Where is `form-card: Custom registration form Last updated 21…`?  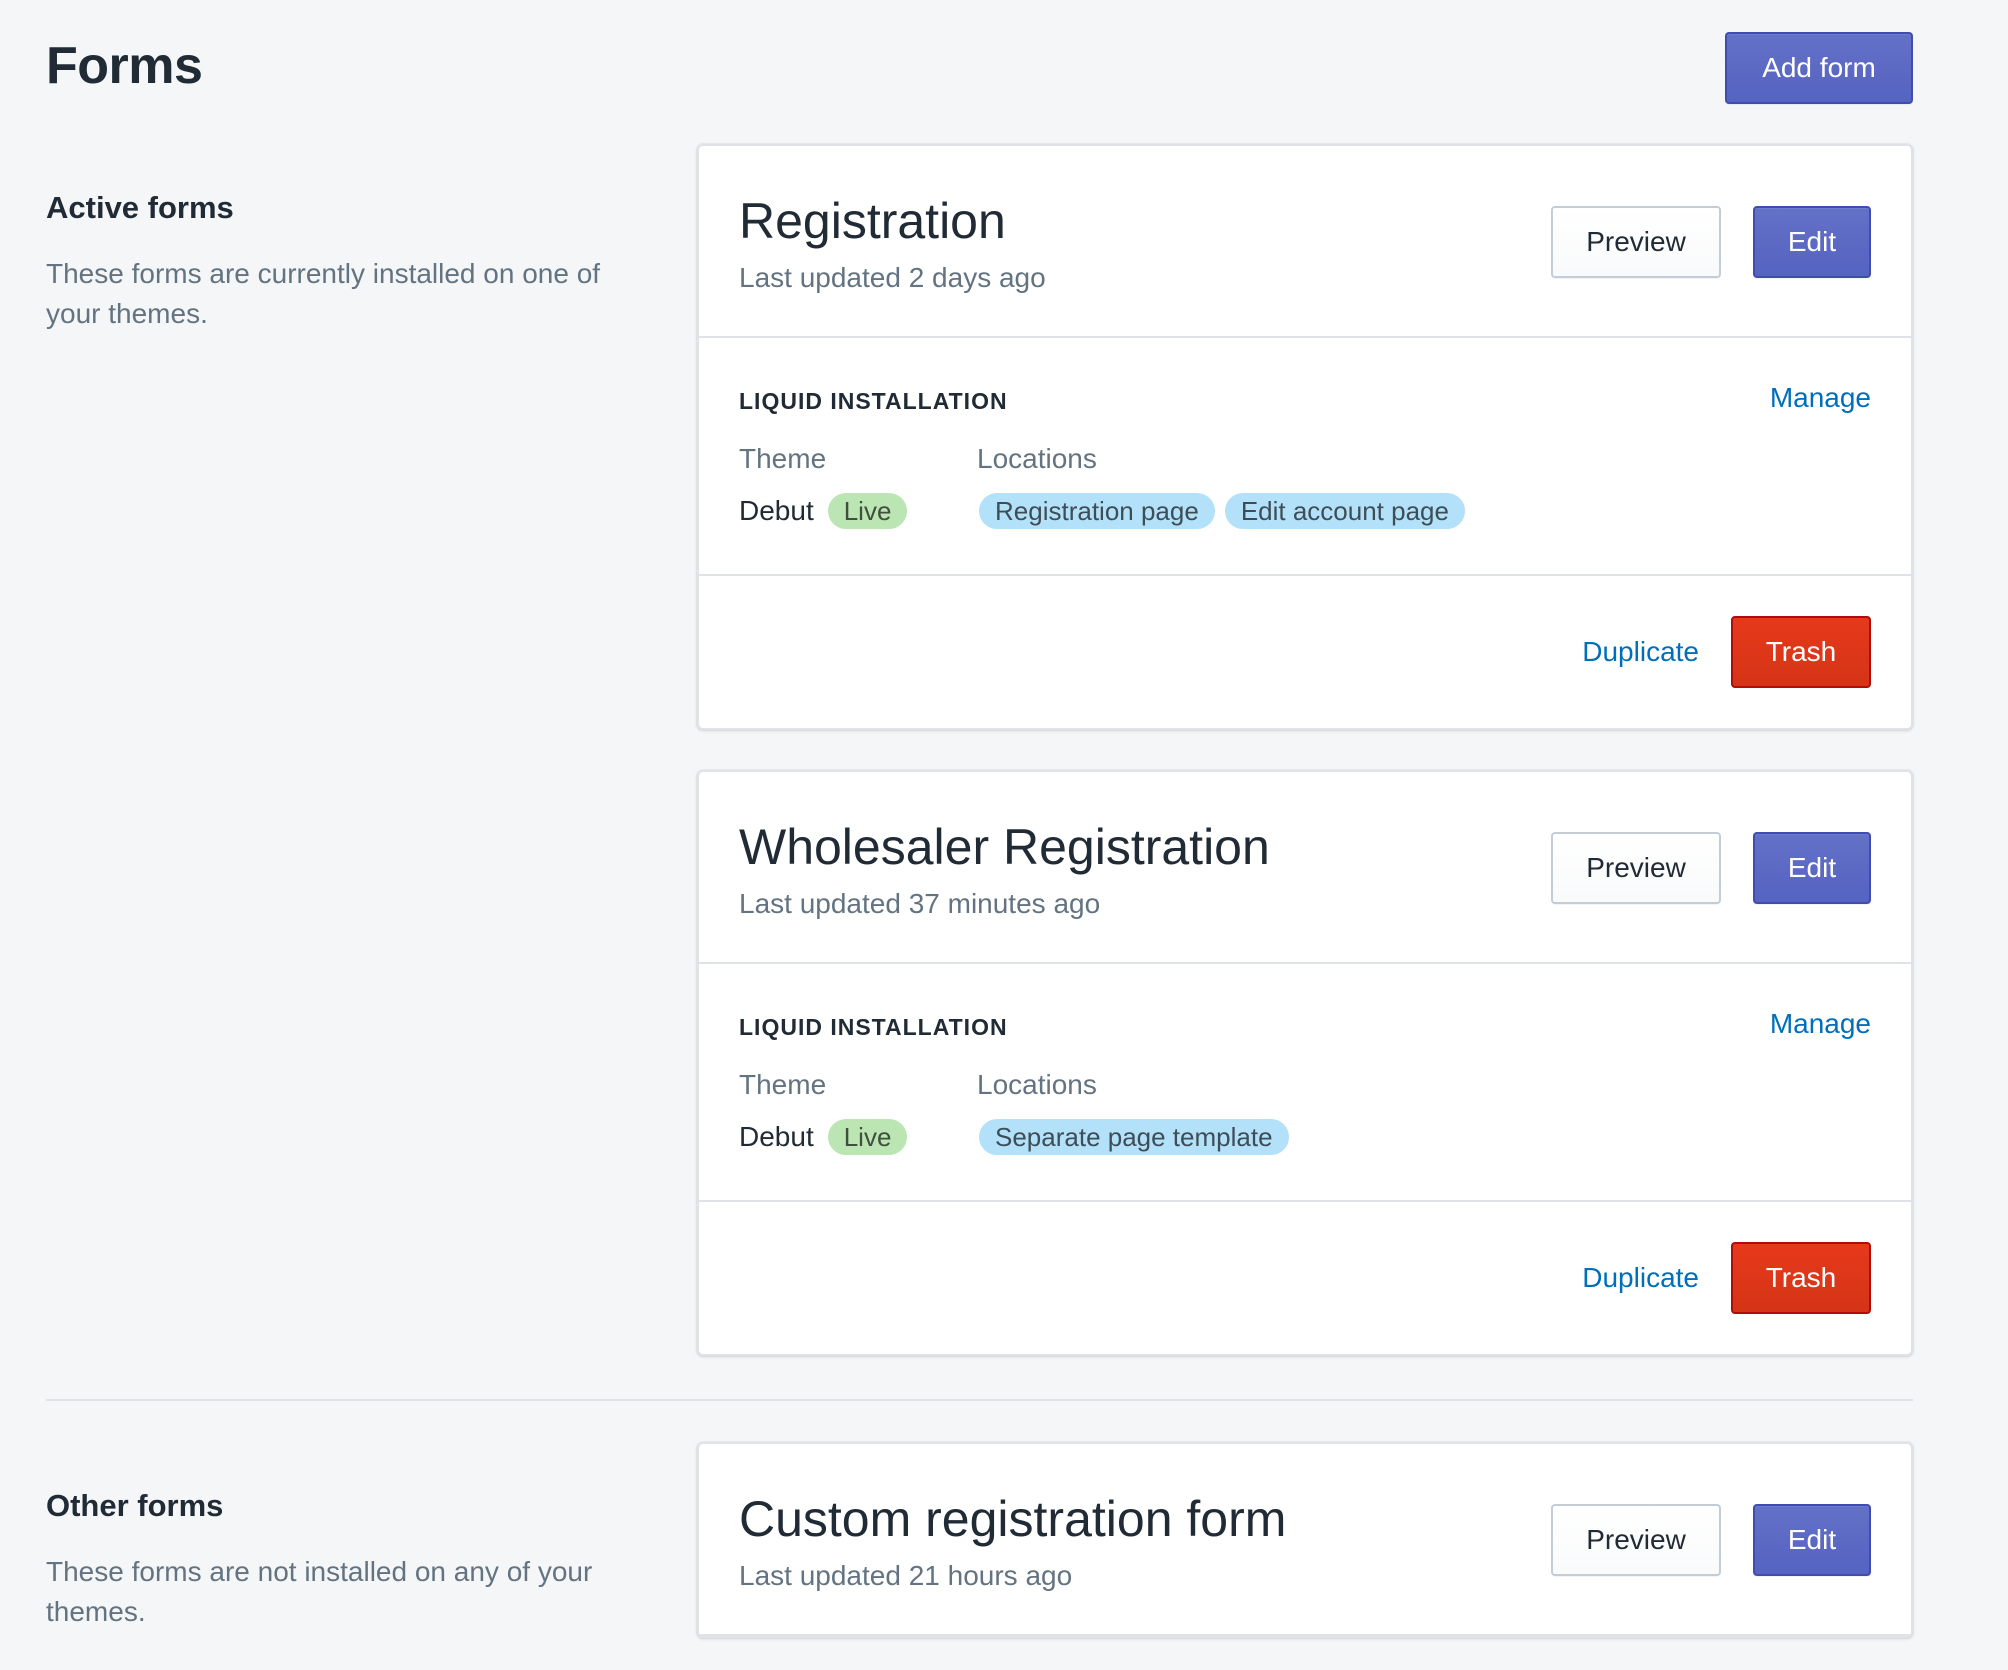 form-card: Custom registration form Last updated 21… is located at coordinates (1305, 1540).